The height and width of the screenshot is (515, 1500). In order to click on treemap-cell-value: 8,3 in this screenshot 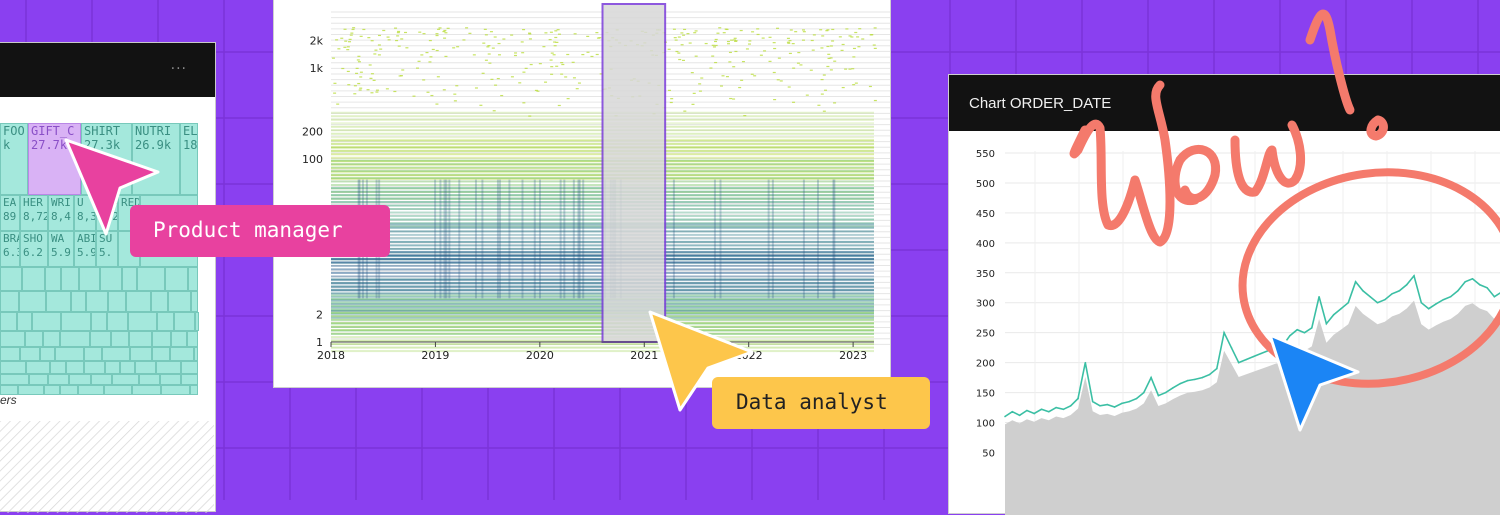, I will do `click(86, 216)`.